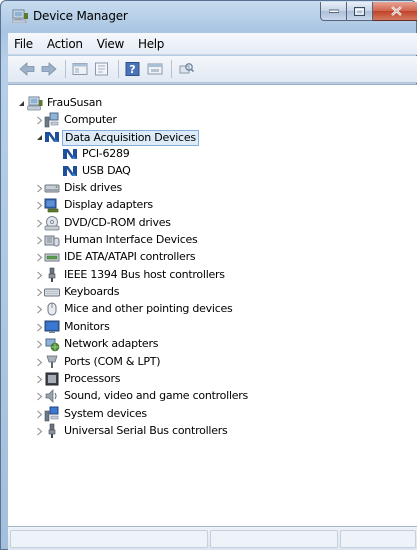 The height and width of the screenshot is (550, 417). I want to click on tree-node-category: IEEE 1394 Bus host controllers, so click(208, 275).